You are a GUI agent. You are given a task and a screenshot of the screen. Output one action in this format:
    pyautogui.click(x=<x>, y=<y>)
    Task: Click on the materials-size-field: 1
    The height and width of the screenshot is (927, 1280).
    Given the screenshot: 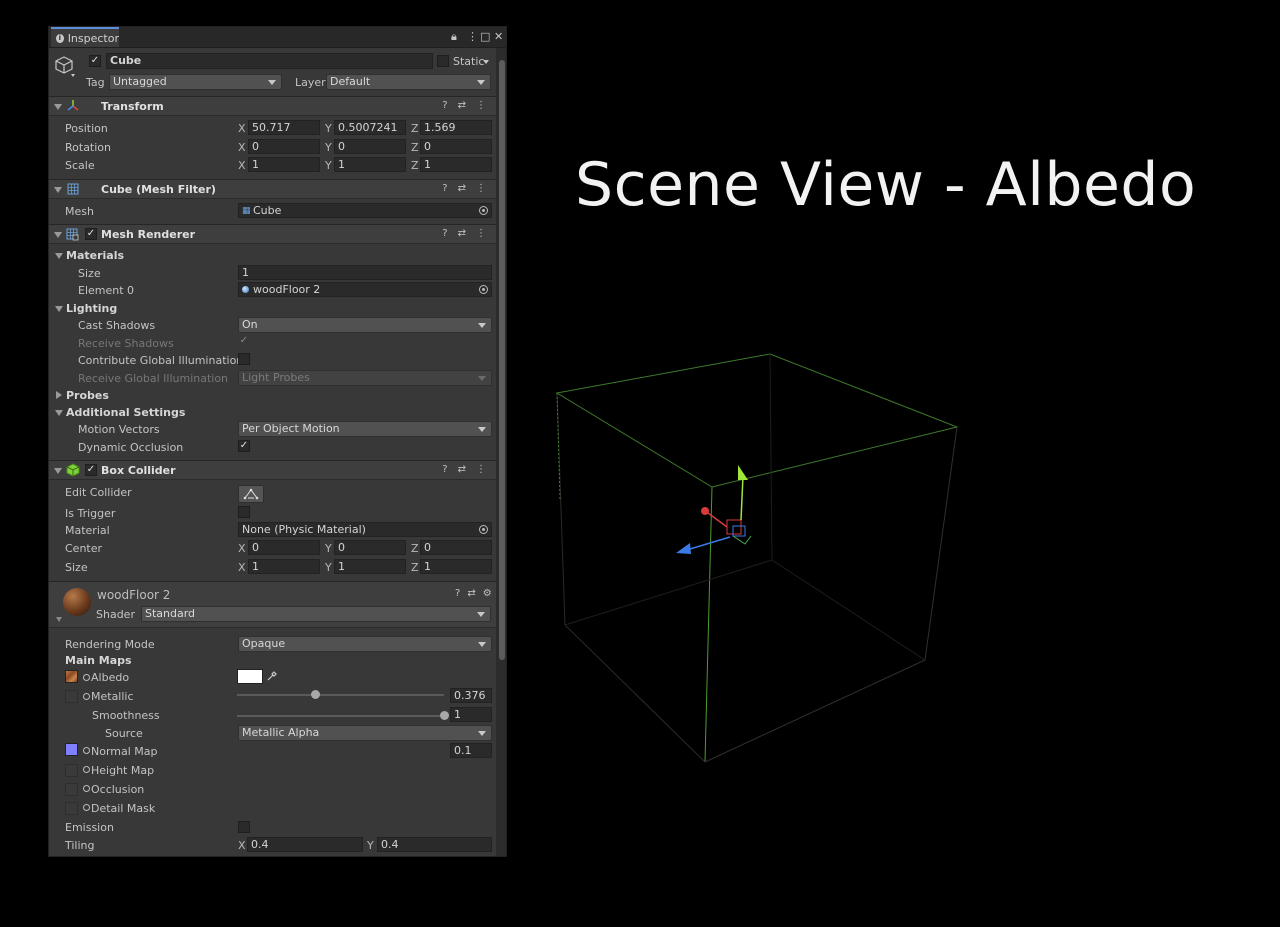 What is the action you would take?
    pyautogui.click(x=365, y=272)
    